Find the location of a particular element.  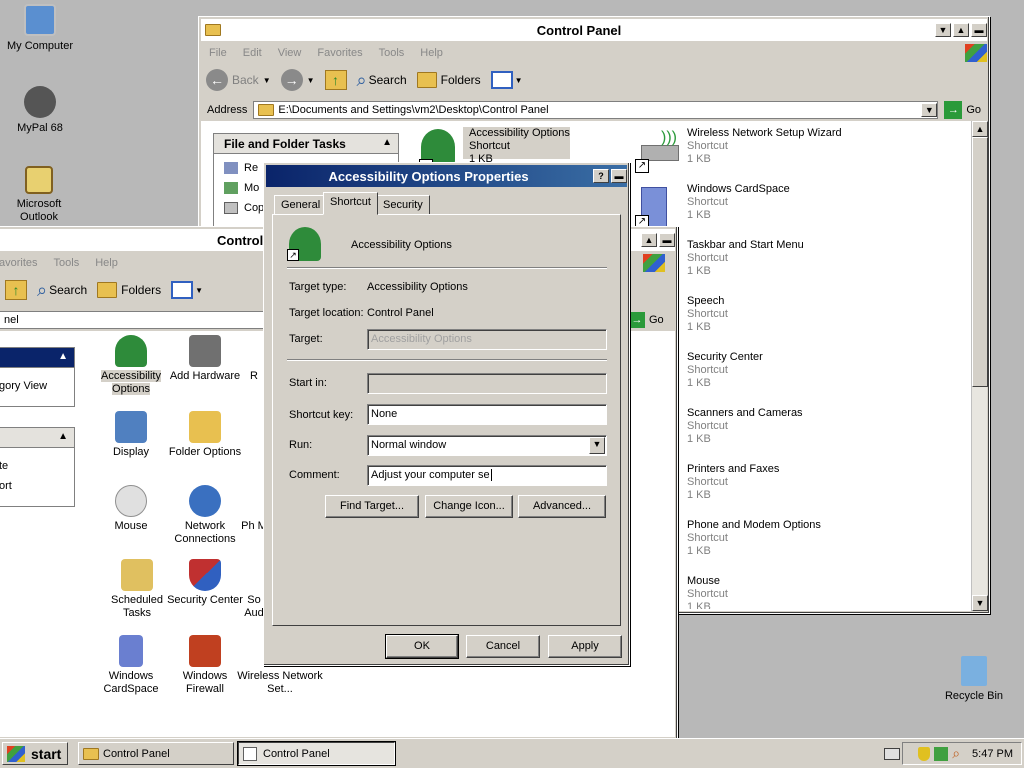

menu-view: View is located at coordinates (290, 53).